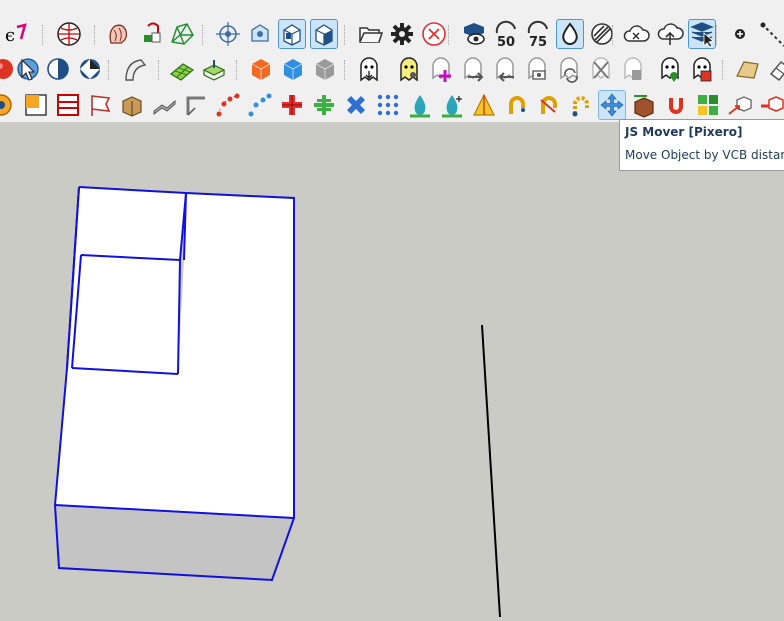 The image size is (784, 621). I want to click on blue-x-button: X, so click(356, 105).